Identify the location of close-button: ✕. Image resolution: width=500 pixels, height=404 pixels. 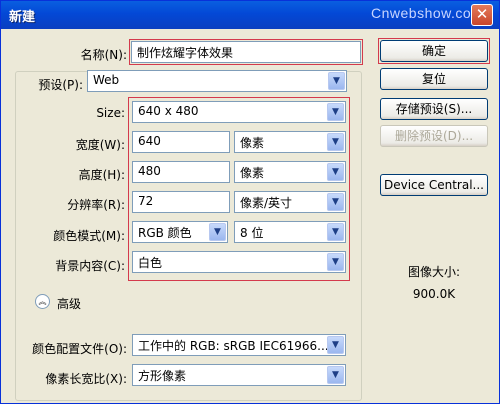
(482, 15).